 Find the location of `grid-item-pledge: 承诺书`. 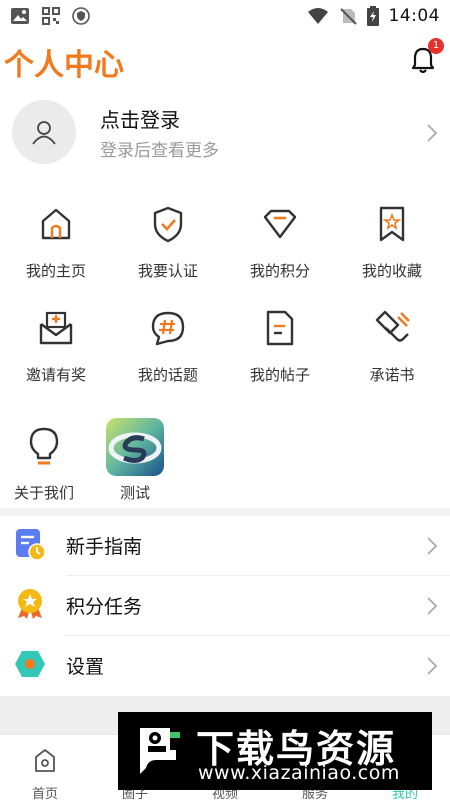

grid-item-pledge: 承诺书 is located at coordinates (392, 350).